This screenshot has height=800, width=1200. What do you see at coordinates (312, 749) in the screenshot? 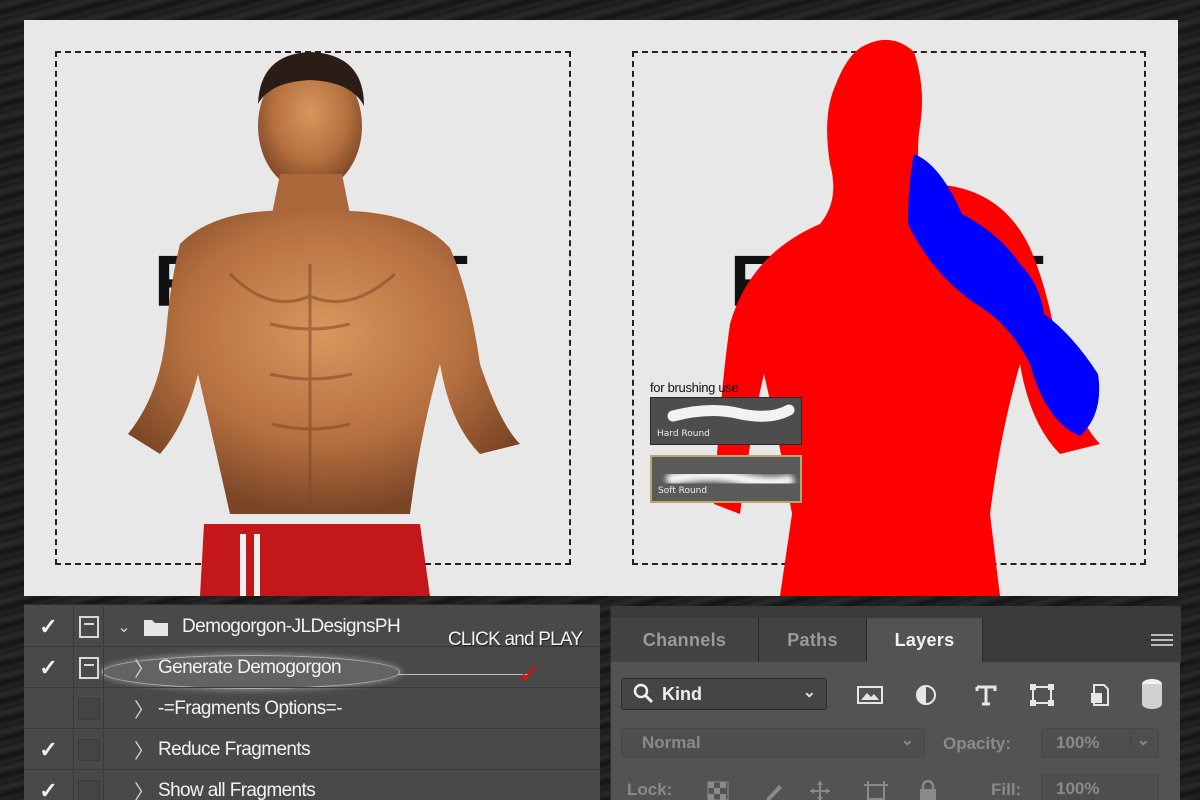
I see `action-row: ✓ 〉 Reduce Fragments` at bounding box center [312, 749].